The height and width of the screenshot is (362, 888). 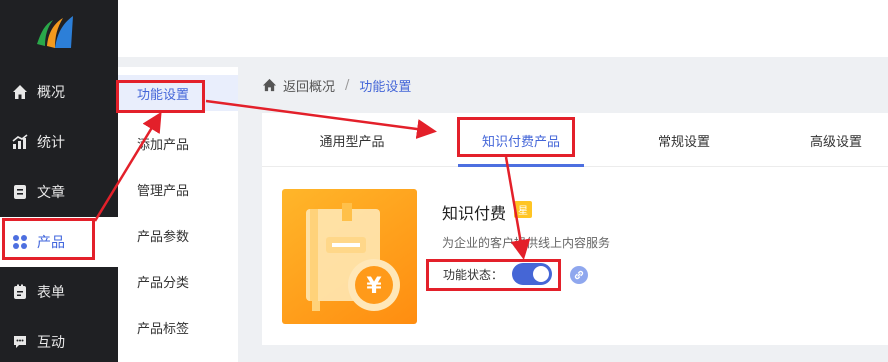 I want to click on sidebar-item-label: 产品, so click(x=51, y=243).